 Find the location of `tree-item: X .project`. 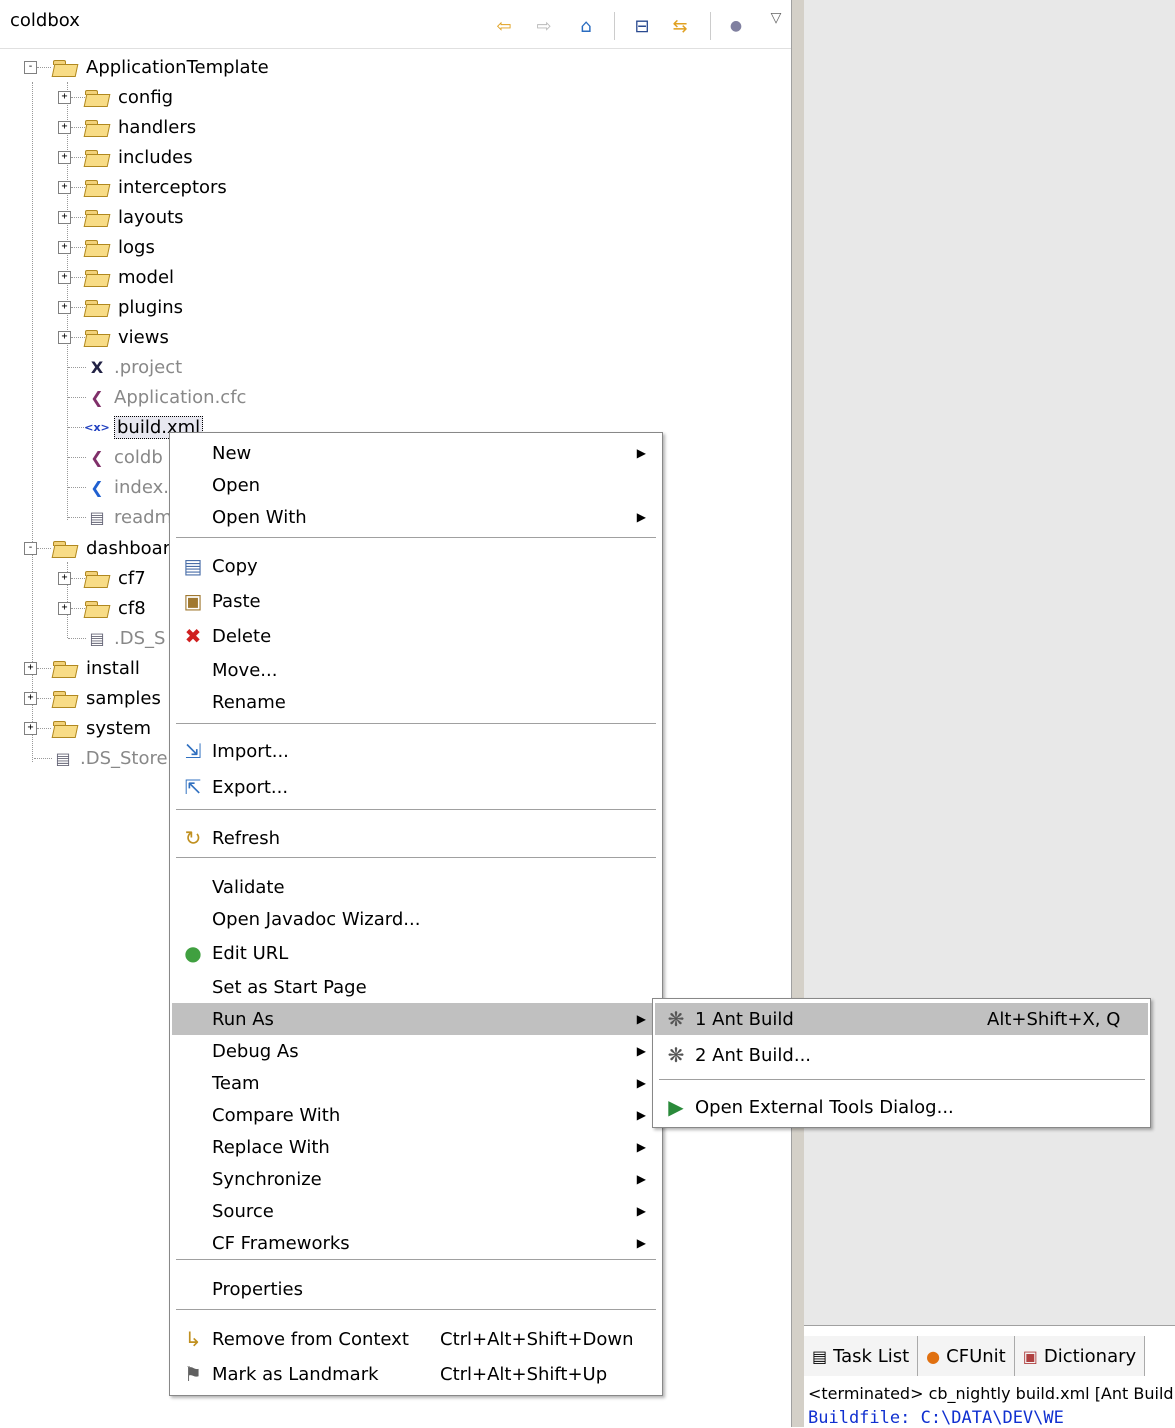

tree-item: X .project is located at coordinates (135, 367).